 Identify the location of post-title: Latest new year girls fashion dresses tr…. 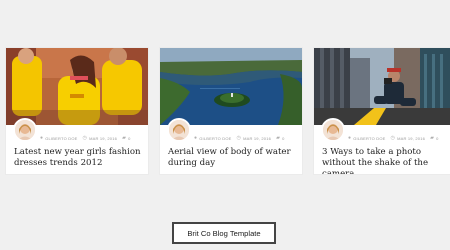
(79, 158).